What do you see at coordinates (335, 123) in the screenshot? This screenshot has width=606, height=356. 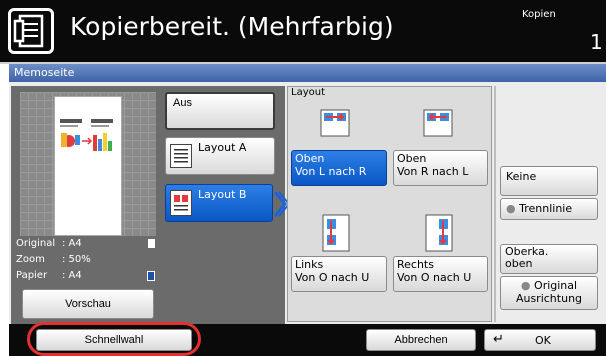 I see `layout-top-lr-icon` at bounding box center [335, 123].